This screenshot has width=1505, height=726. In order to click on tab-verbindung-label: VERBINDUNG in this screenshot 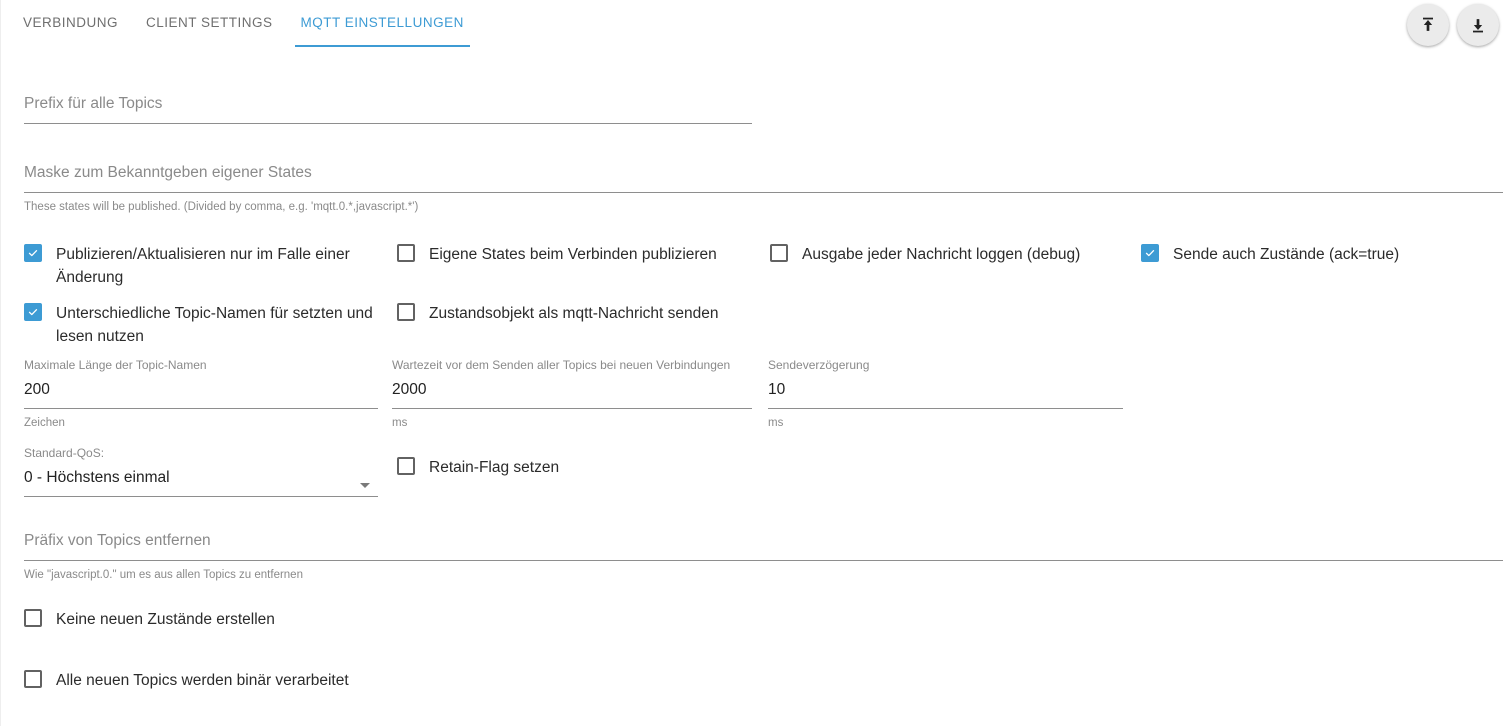, I will do `click(71, 22)`.